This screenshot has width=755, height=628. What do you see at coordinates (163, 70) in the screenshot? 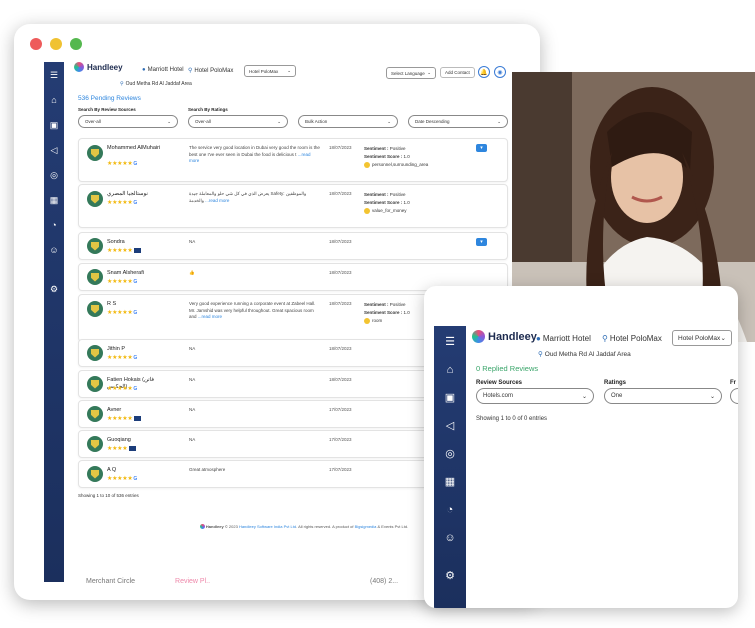
I see `hotel-chain: ● Marriott Hotel` at bounding box center [163, 70].